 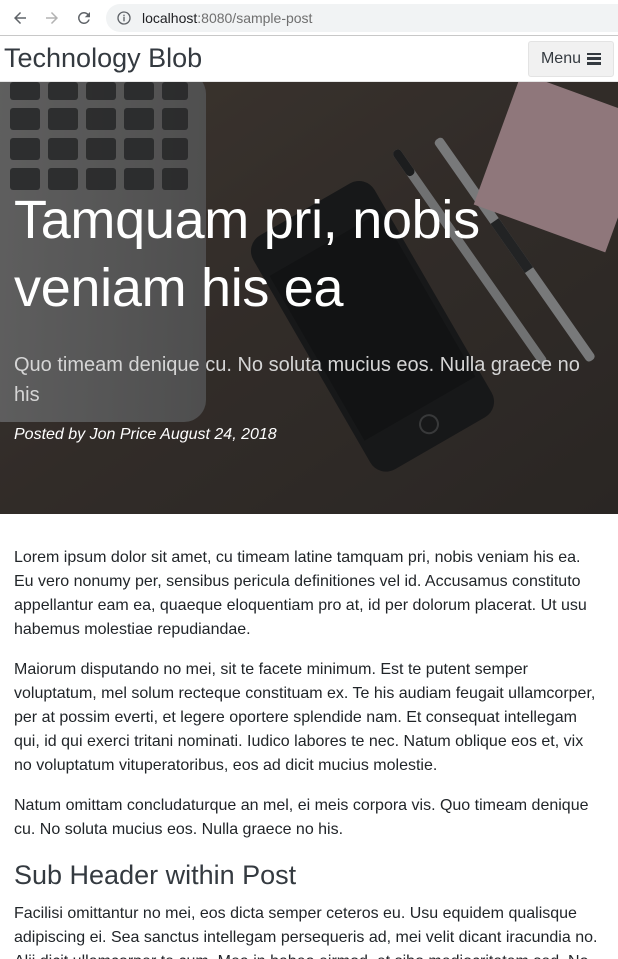 What do you see at coordinates (52, 18) in the screenshot?
I see `forward-icon` at bounding box center [52, 18].